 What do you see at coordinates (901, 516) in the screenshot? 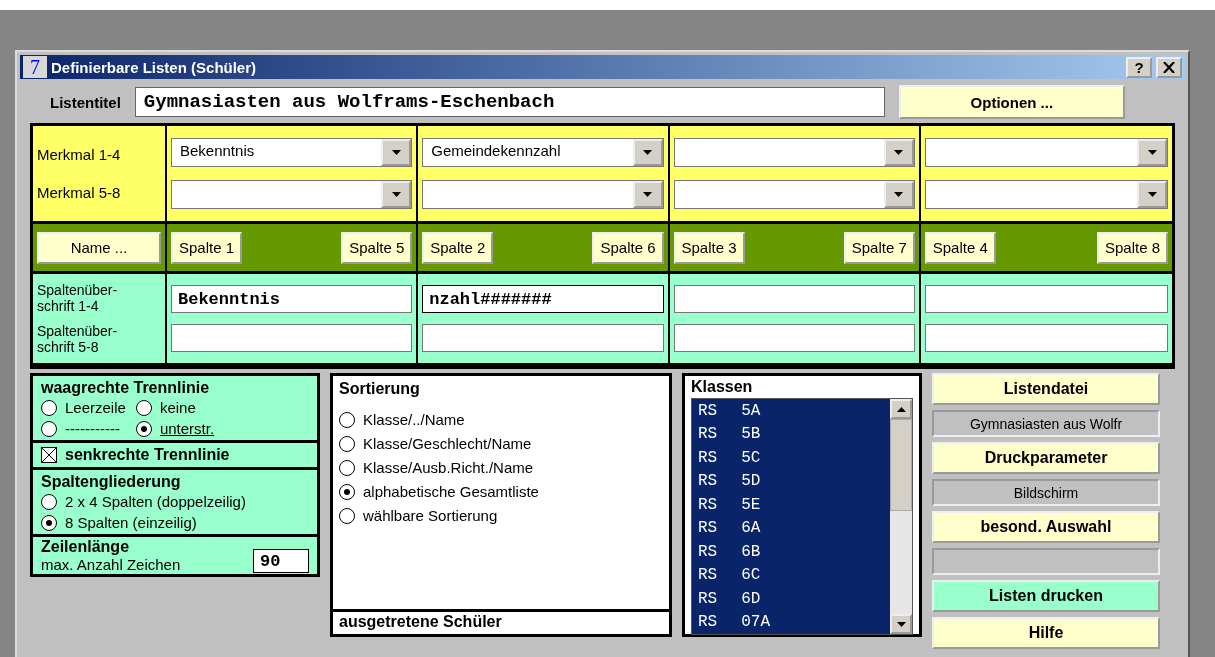
I see `scrollbar` at bounding box center [901, 516].